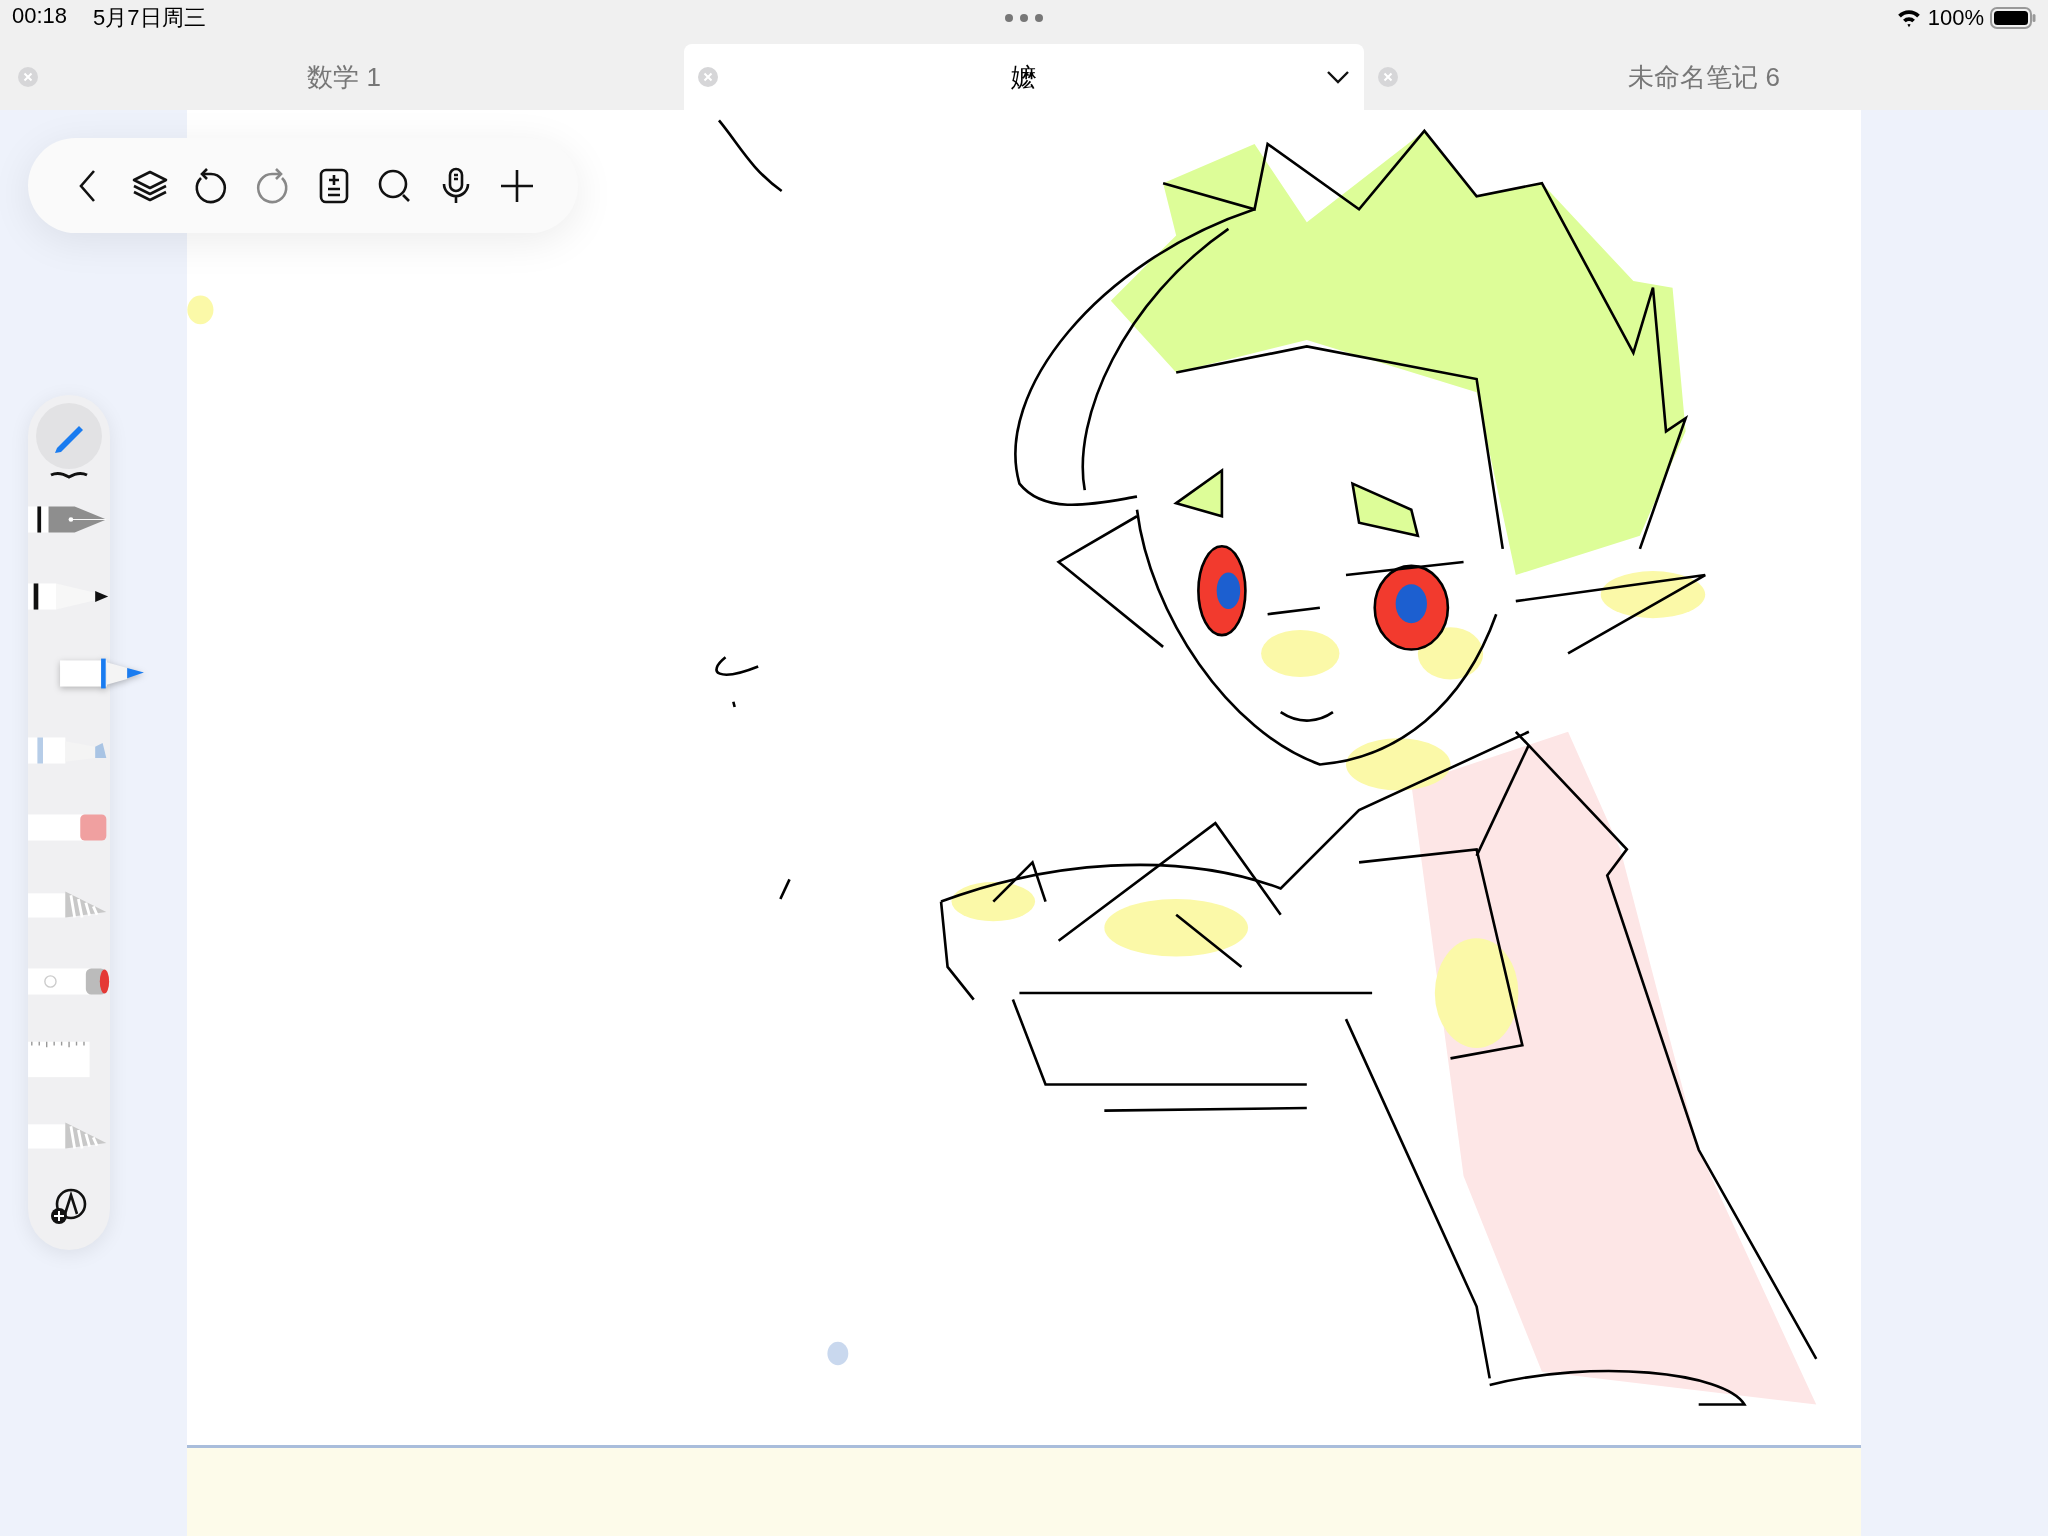 This screenshot has height=1536, width=2048. What do you see at coordinates (344, 77) in the screenshot?
I see `note-tab: 数学 1` at bounding box center [344, 77].